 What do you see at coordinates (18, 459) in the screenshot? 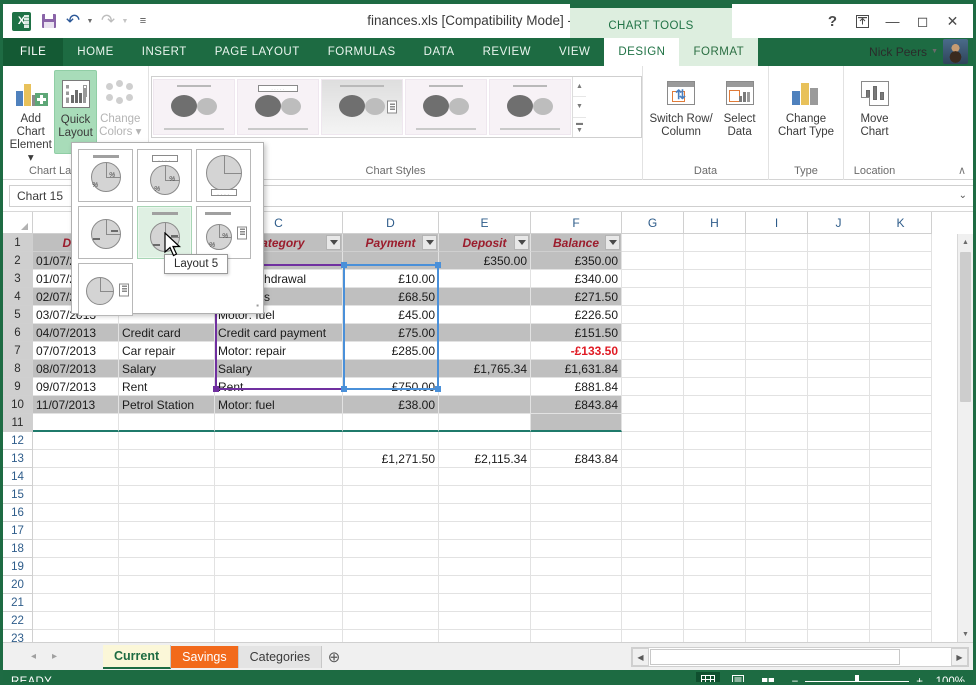
I see `row-header: 13` at bounding box center [18, 459].